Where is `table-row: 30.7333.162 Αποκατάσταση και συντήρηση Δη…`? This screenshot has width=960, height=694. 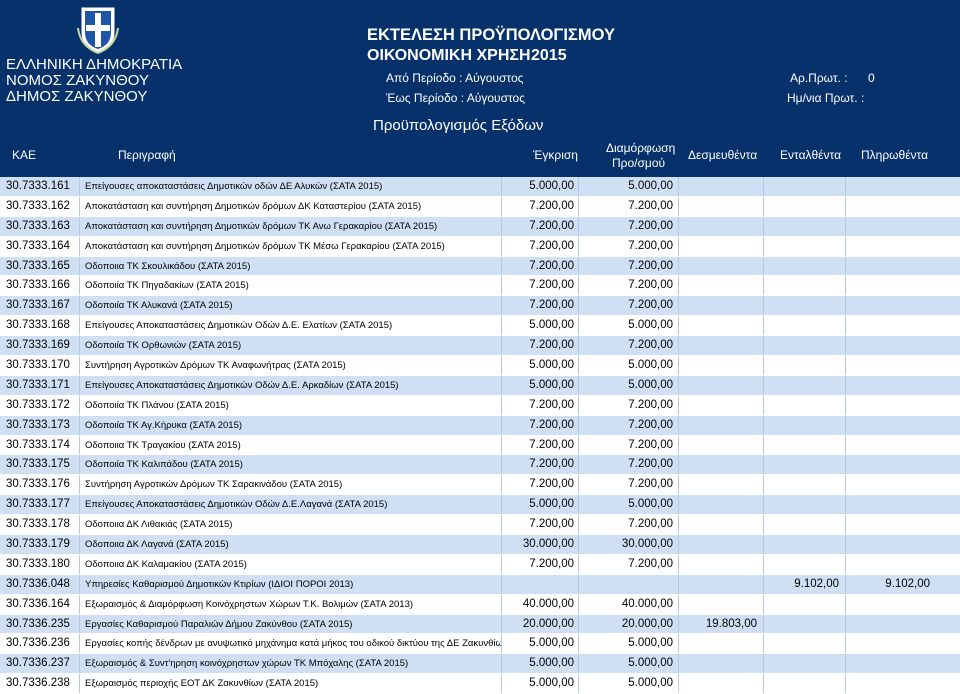 table-row: 30.7333.162 Αποκατάσταση και συντήρηση Δη… is located at coordinates (480, 206).